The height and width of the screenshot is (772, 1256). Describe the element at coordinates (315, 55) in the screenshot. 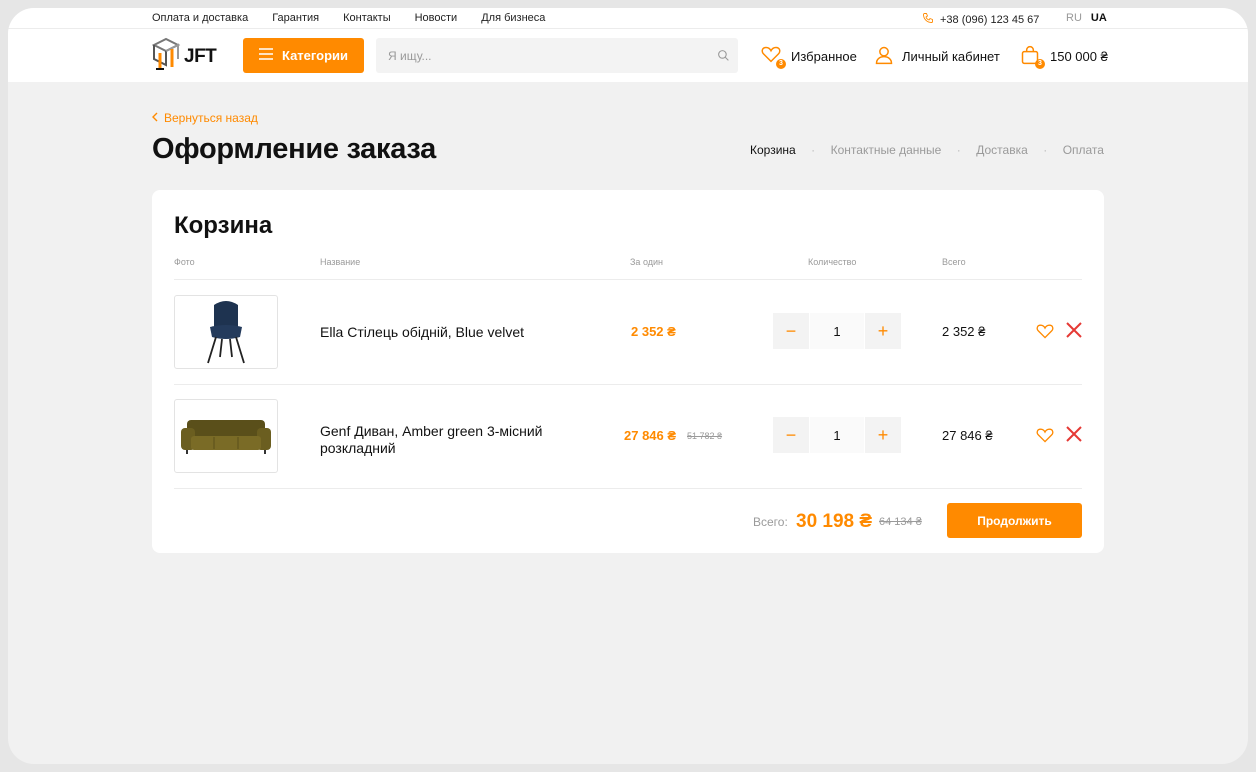

I see `categories-label: Категории` at that location.